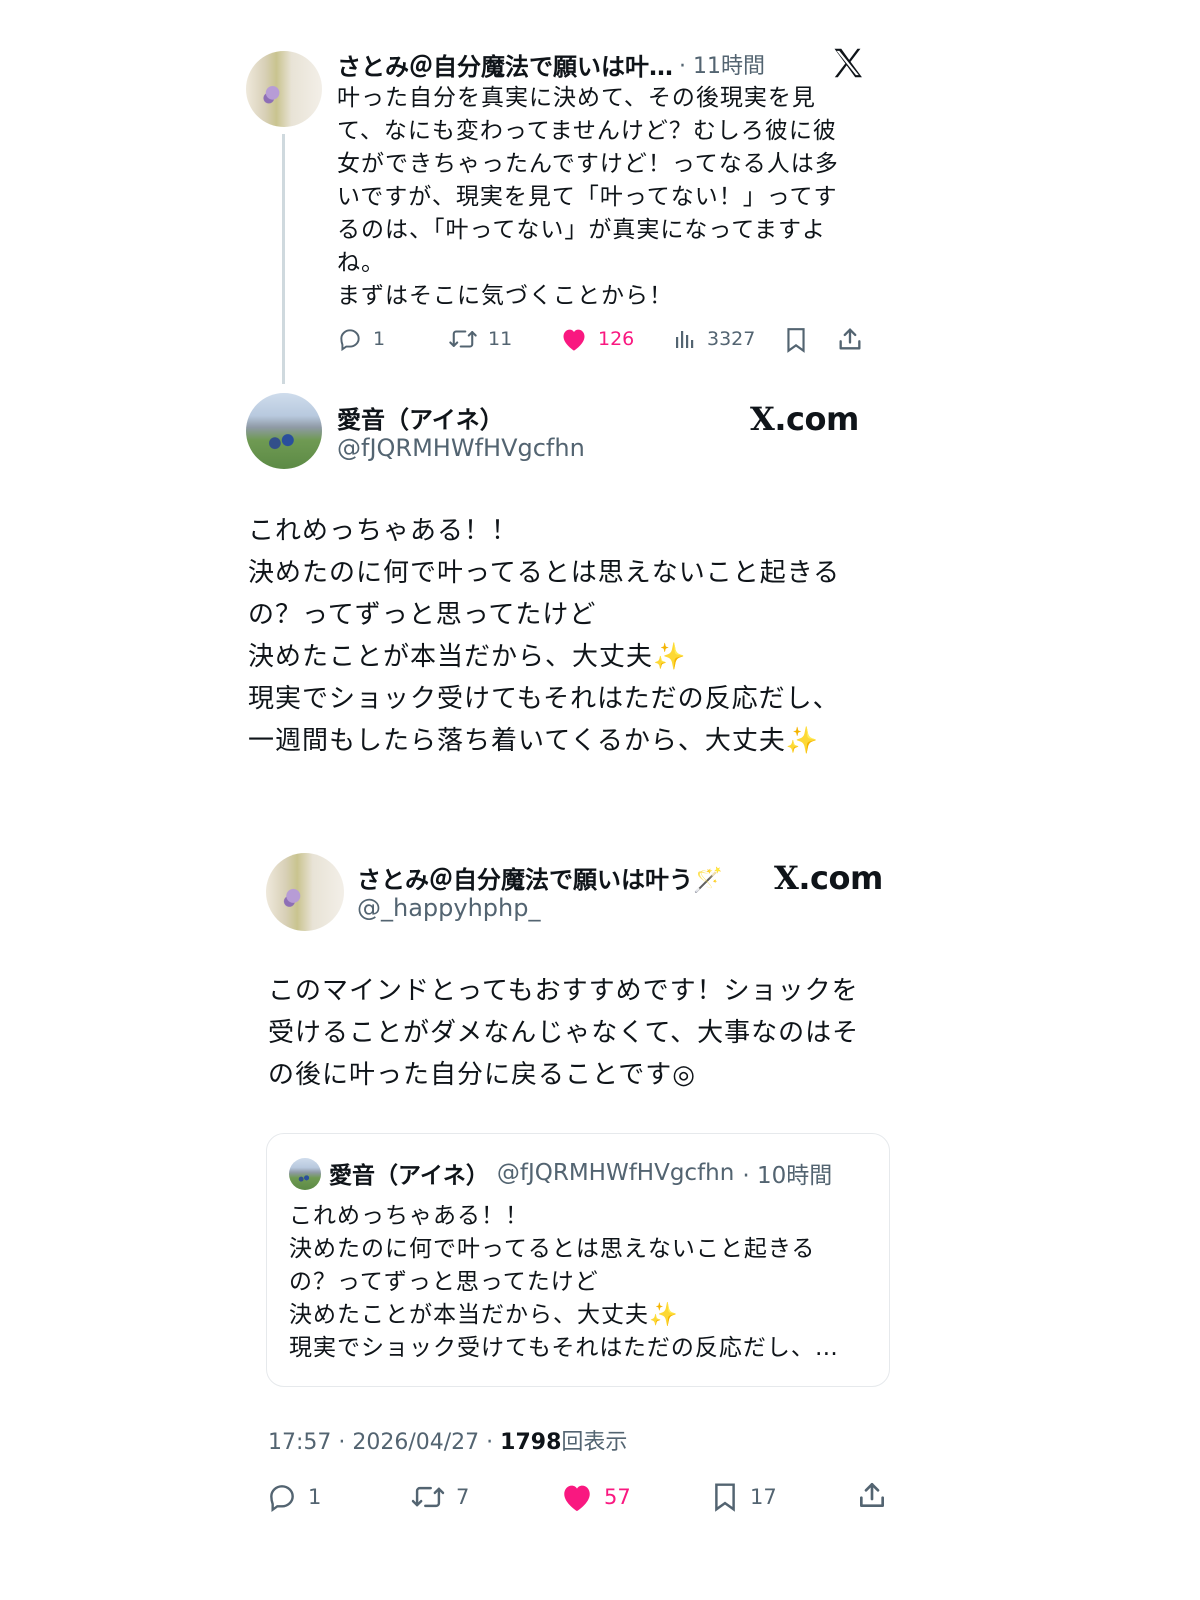 This screenshot has width=1200, height=1600. I want to click on quote-time: · 10時間, so click(787, 1176).